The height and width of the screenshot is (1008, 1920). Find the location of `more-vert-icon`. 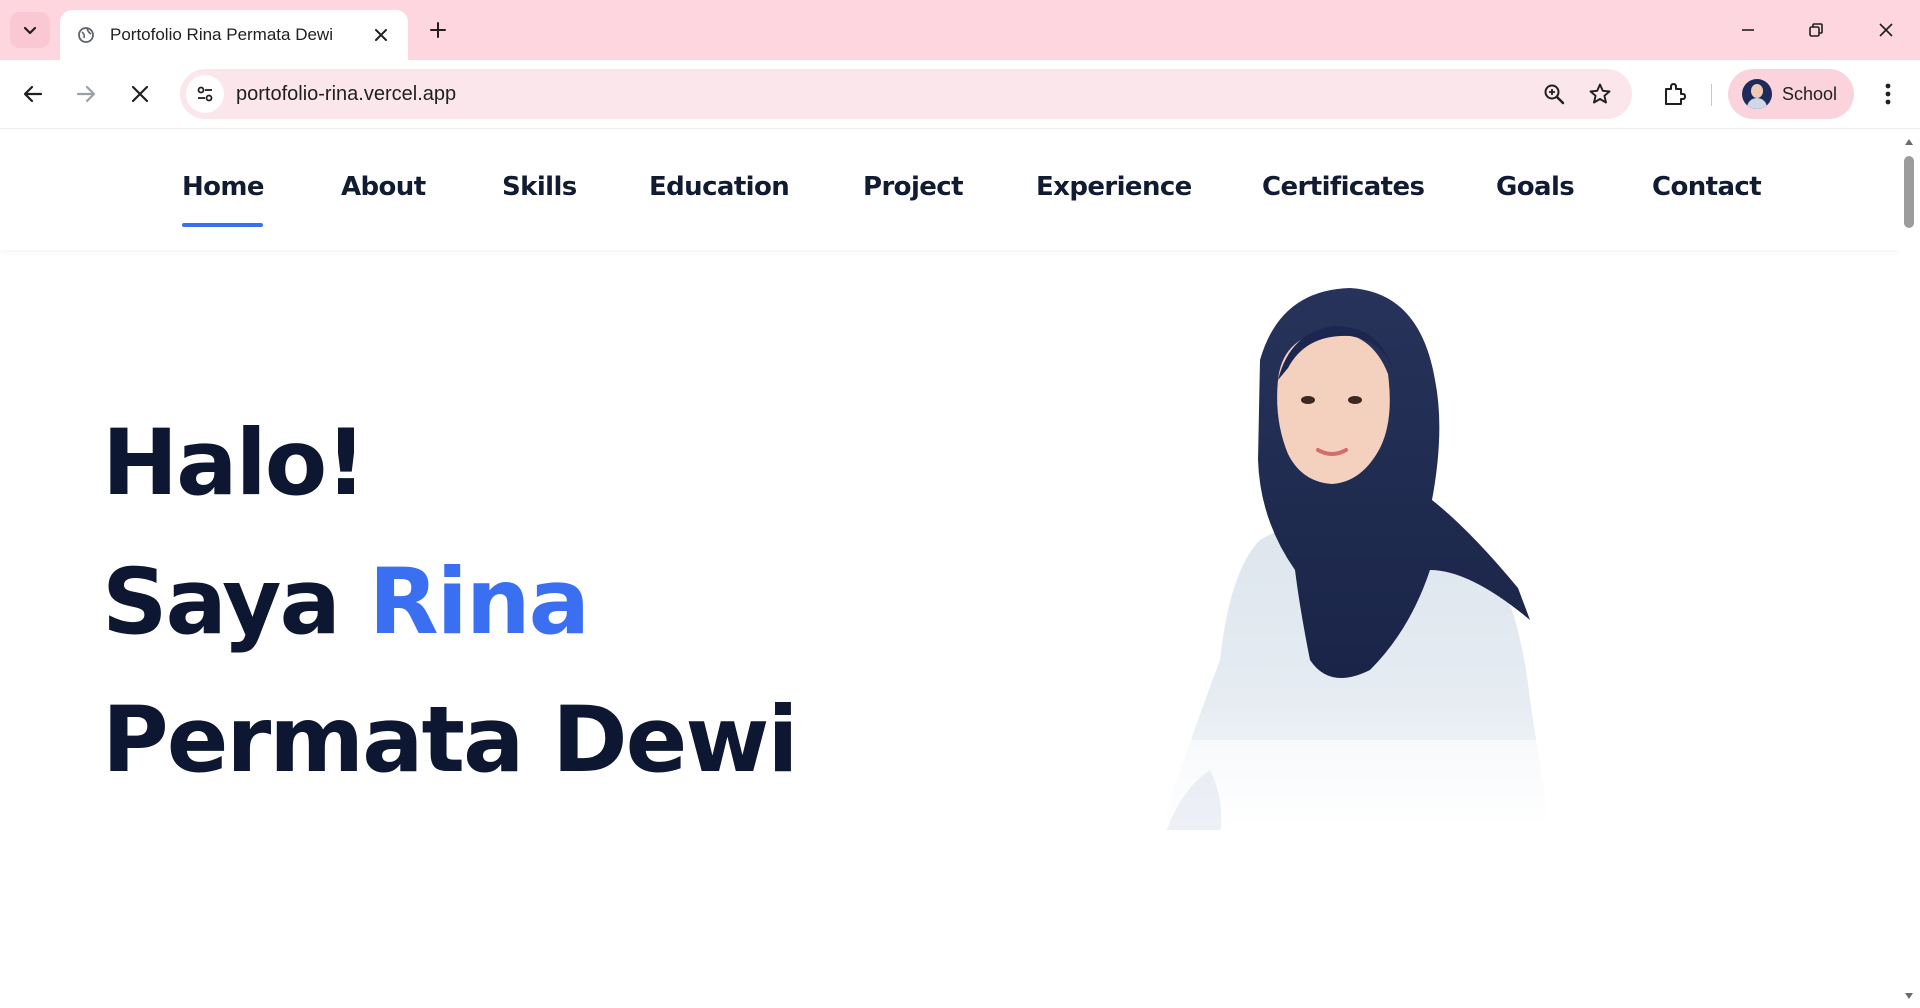

more-vert-icon is located at coordinates (1888, 94).